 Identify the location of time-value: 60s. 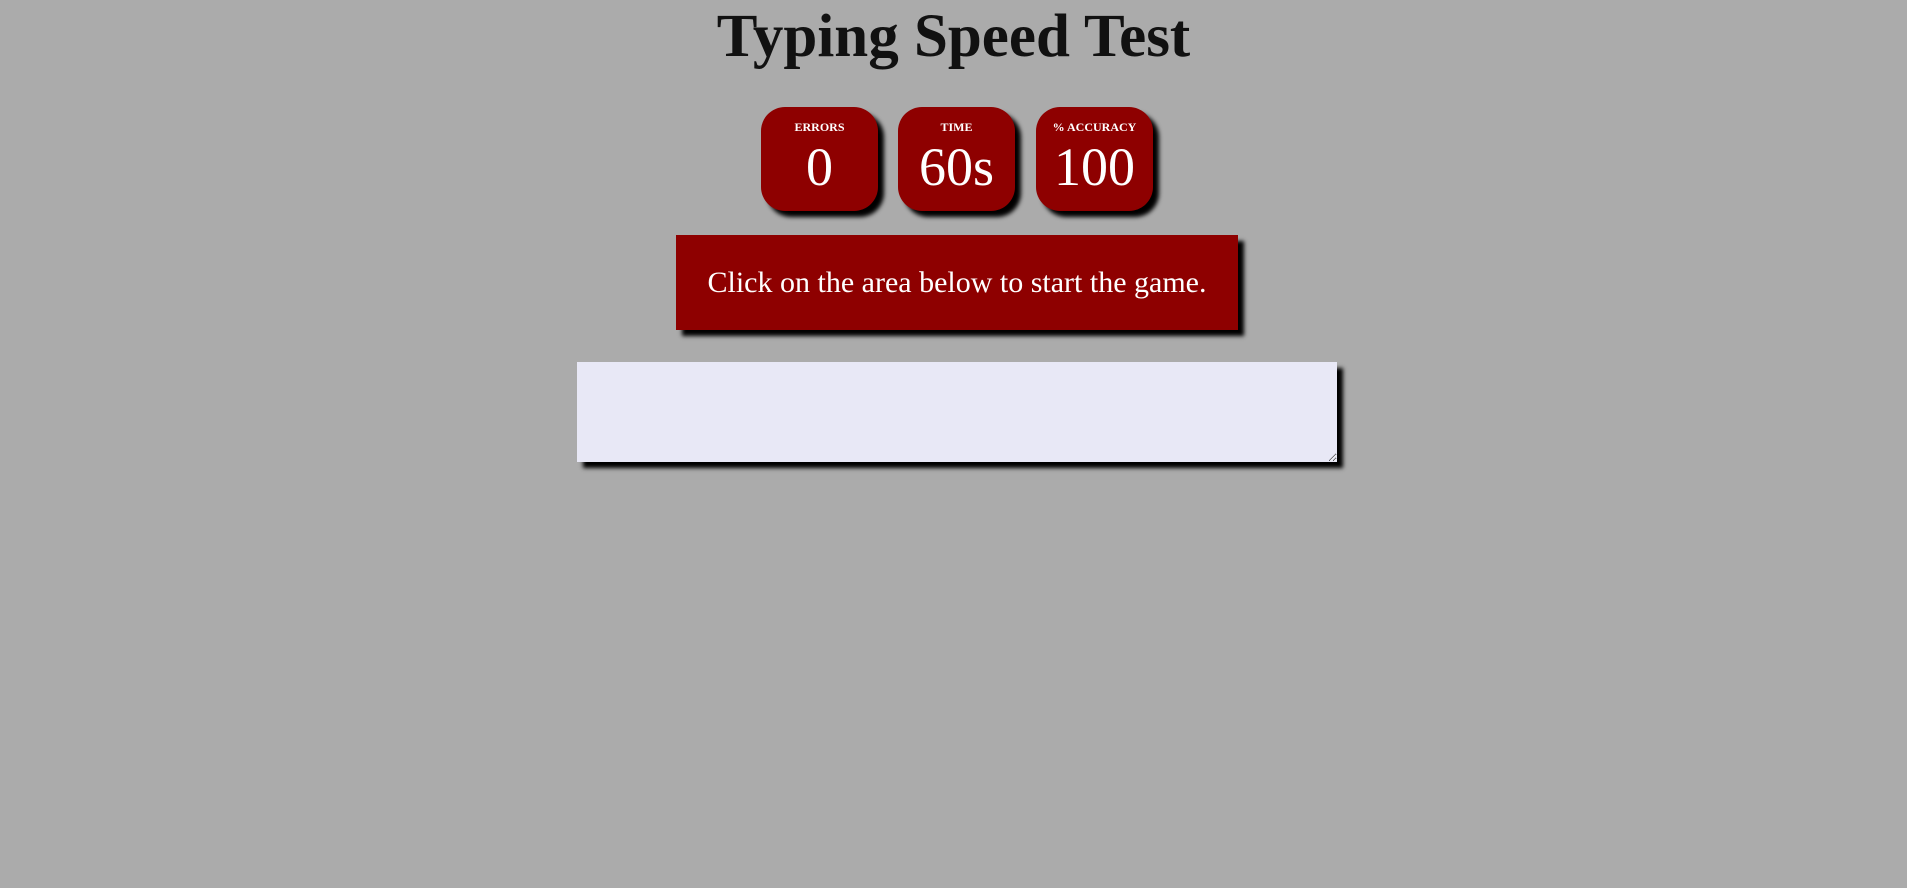
(956, 167).